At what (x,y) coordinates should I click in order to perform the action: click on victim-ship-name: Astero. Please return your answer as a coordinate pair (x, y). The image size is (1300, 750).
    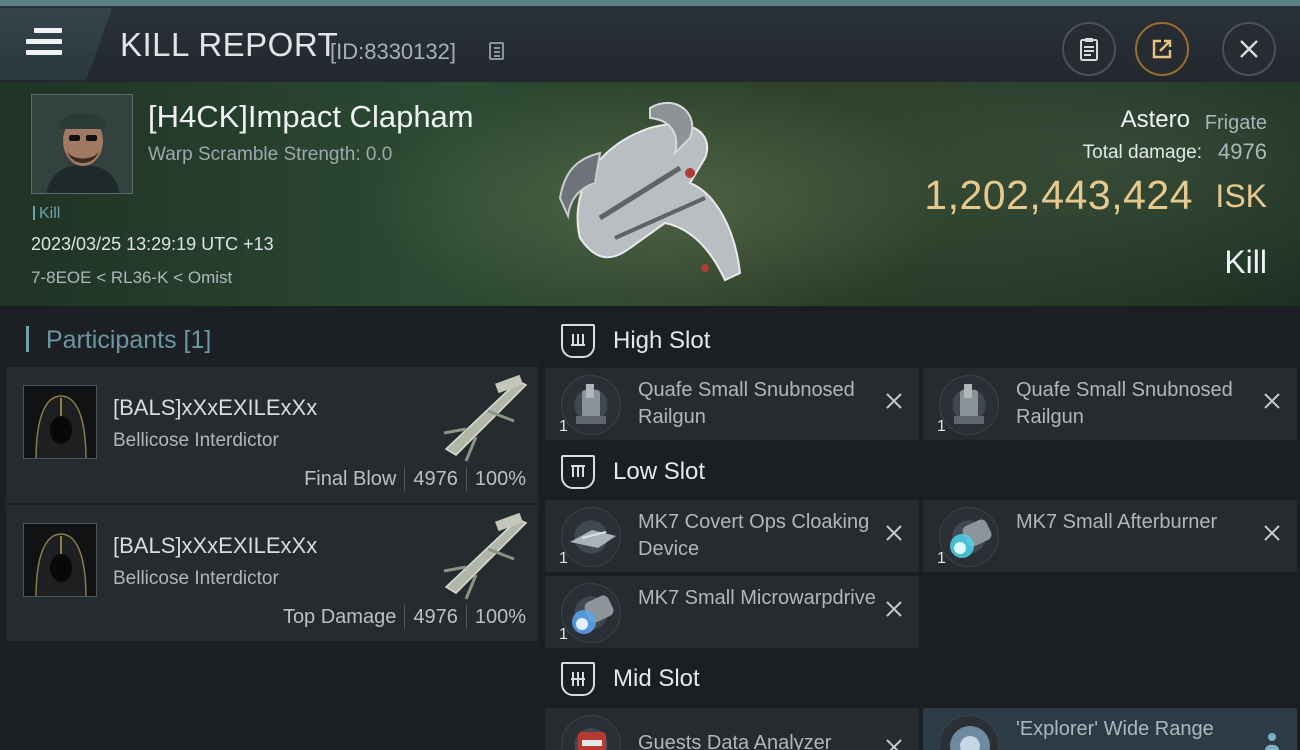
    Looking at the image, I should click on (1155, 120).